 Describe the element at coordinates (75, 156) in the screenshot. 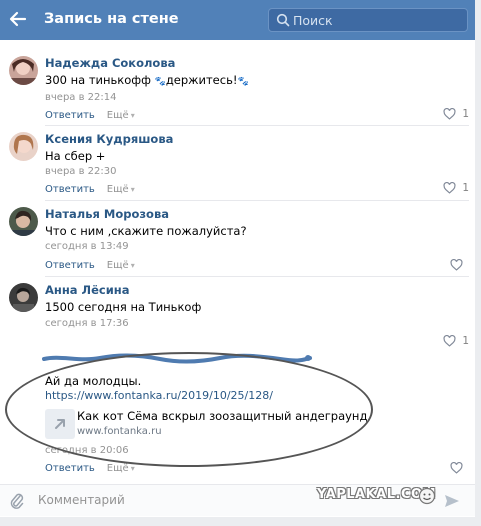

I see `comment-text: На сбер +` at that location.